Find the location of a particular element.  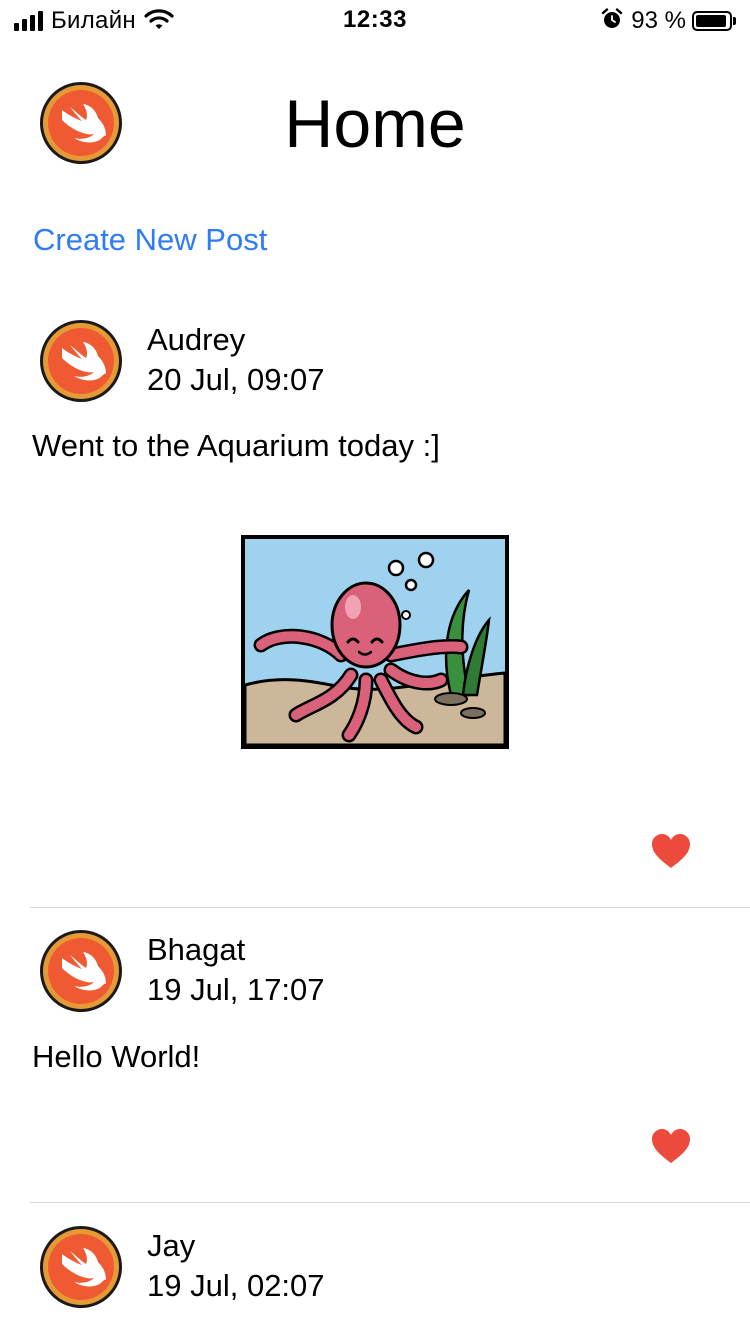

battery-nub is located at coordinates (734, 21).